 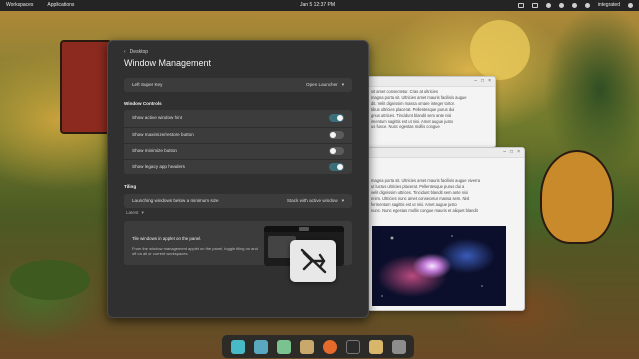 I want to click on workspaces-icon, so click(x=260, y=346).